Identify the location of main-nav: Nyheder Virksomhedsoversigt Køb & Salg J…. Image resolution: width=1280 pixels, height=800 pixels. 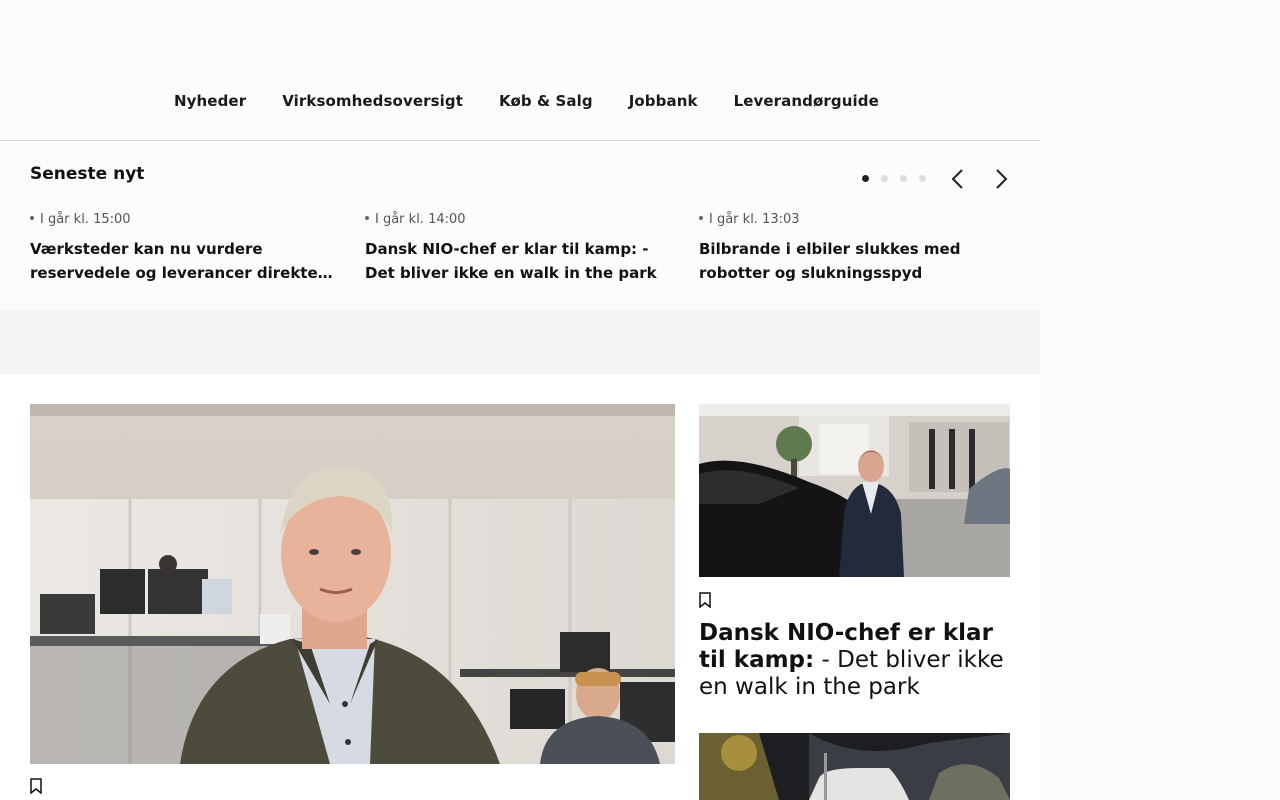
(526, 101).